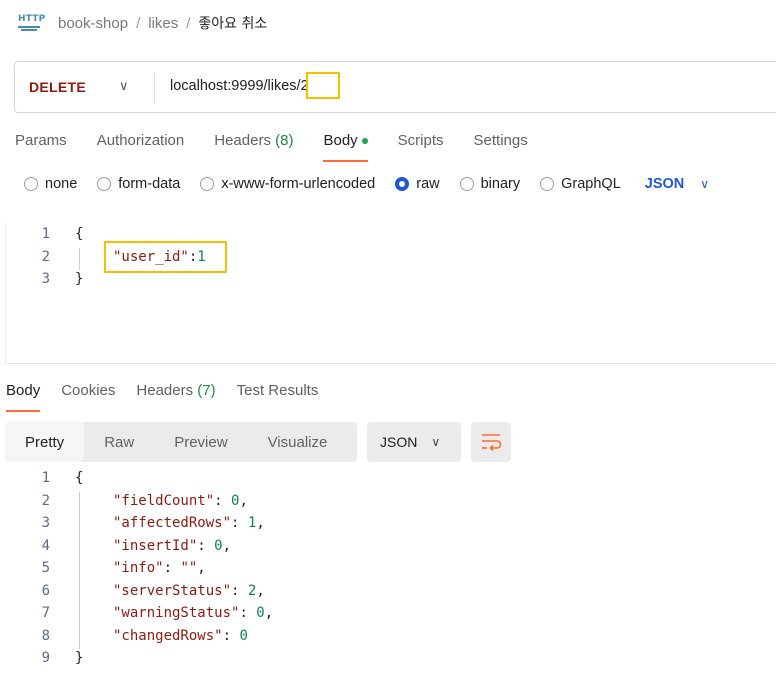 The image size is (776, 680). What do you see at coordinates (180, 636) in the screenshot?
I see `code-line: "changedRows": 0` at bounding box center [180, 636].